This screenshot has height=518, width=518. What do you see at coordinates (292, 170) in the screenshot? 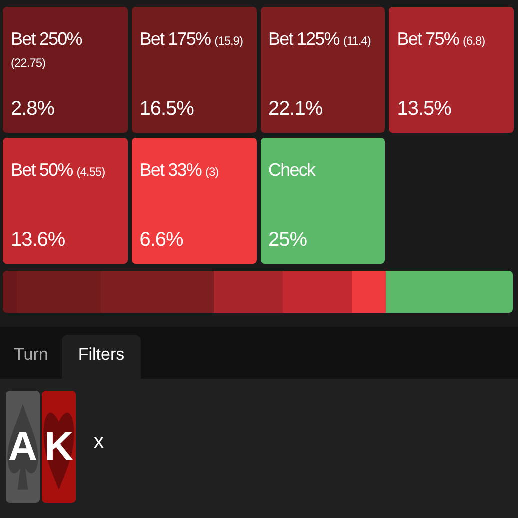
I see `action-label: Check` at bounding box center [292, 170].